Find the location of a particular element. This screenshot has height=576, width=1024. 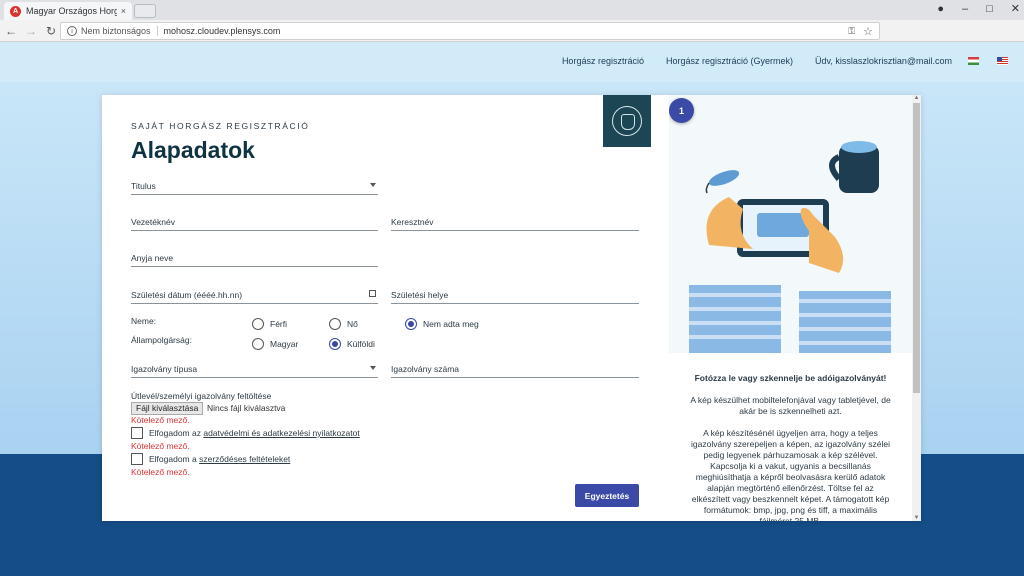

szuletesi-datum-field: Születési dátum (éééé.hh.nn) is located at coordinates (254, 295).